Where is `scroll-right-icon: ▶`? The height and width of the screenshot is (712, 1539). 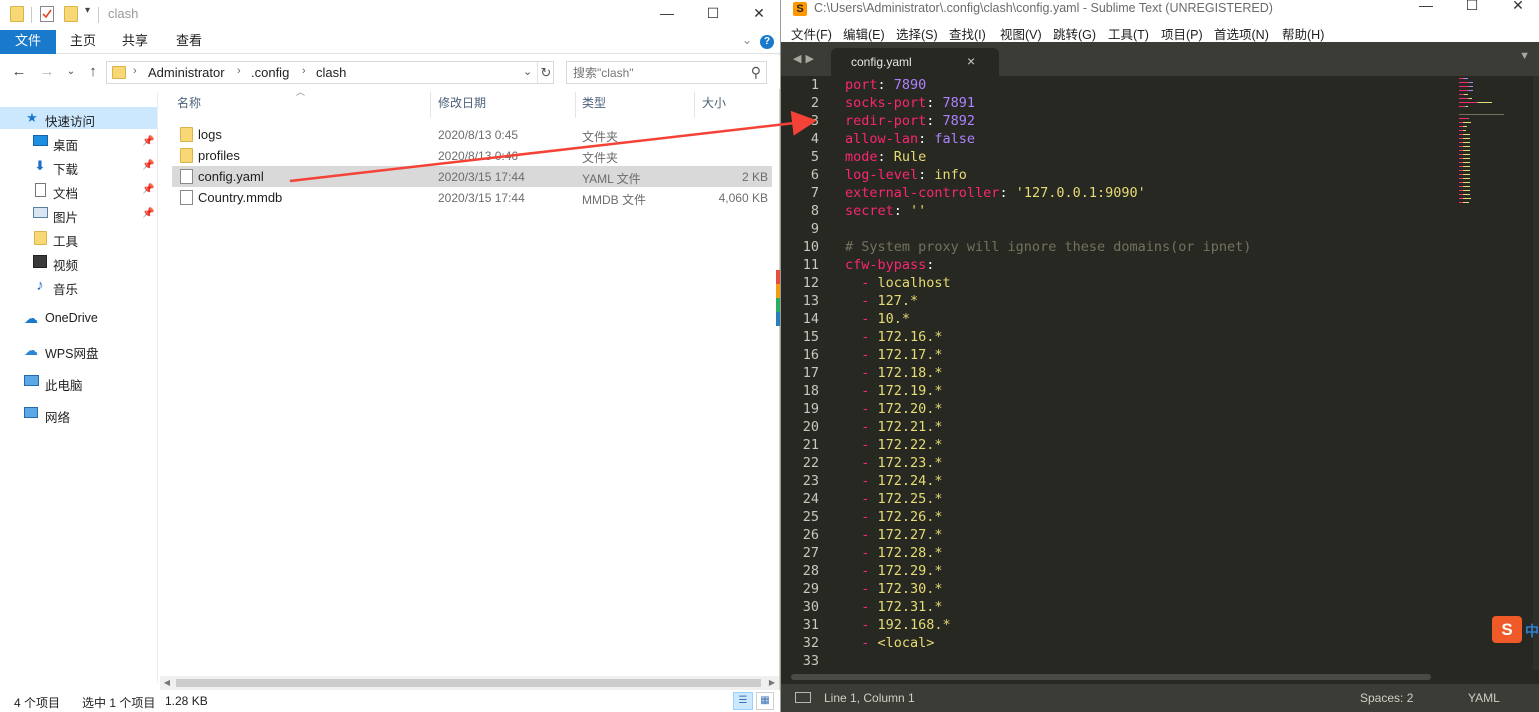 scroll-right-icon: ▶ is located at coordinates (772, 683).